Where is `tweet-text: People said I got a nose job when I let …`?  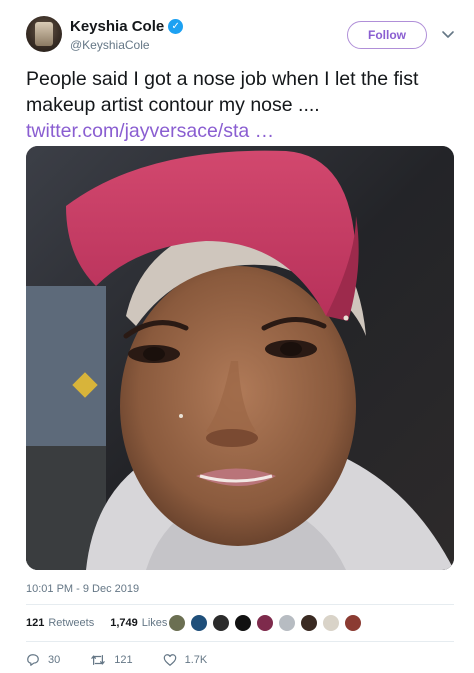 tweet-text: People said I got a nose job when I let … is located at coordinates (241, 105).